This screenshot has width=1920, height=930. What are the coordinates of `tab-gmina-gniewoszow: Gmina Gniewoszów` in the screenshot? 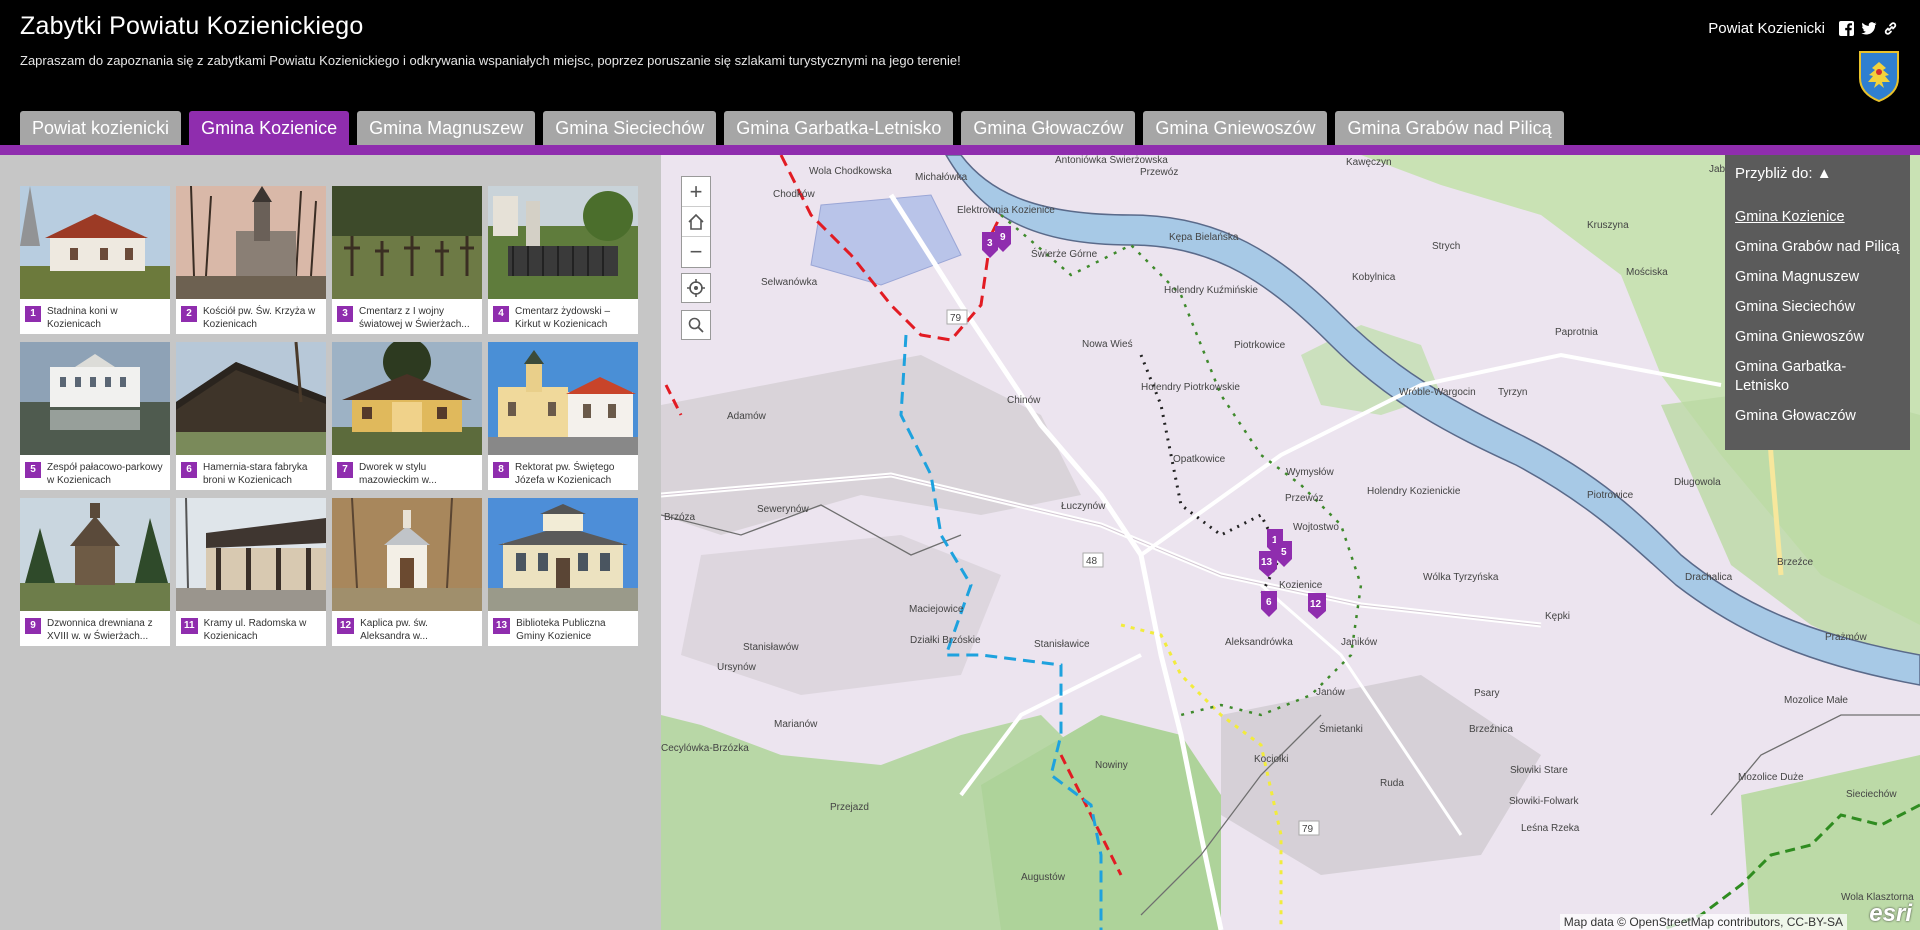 It's located at (1235, 128).